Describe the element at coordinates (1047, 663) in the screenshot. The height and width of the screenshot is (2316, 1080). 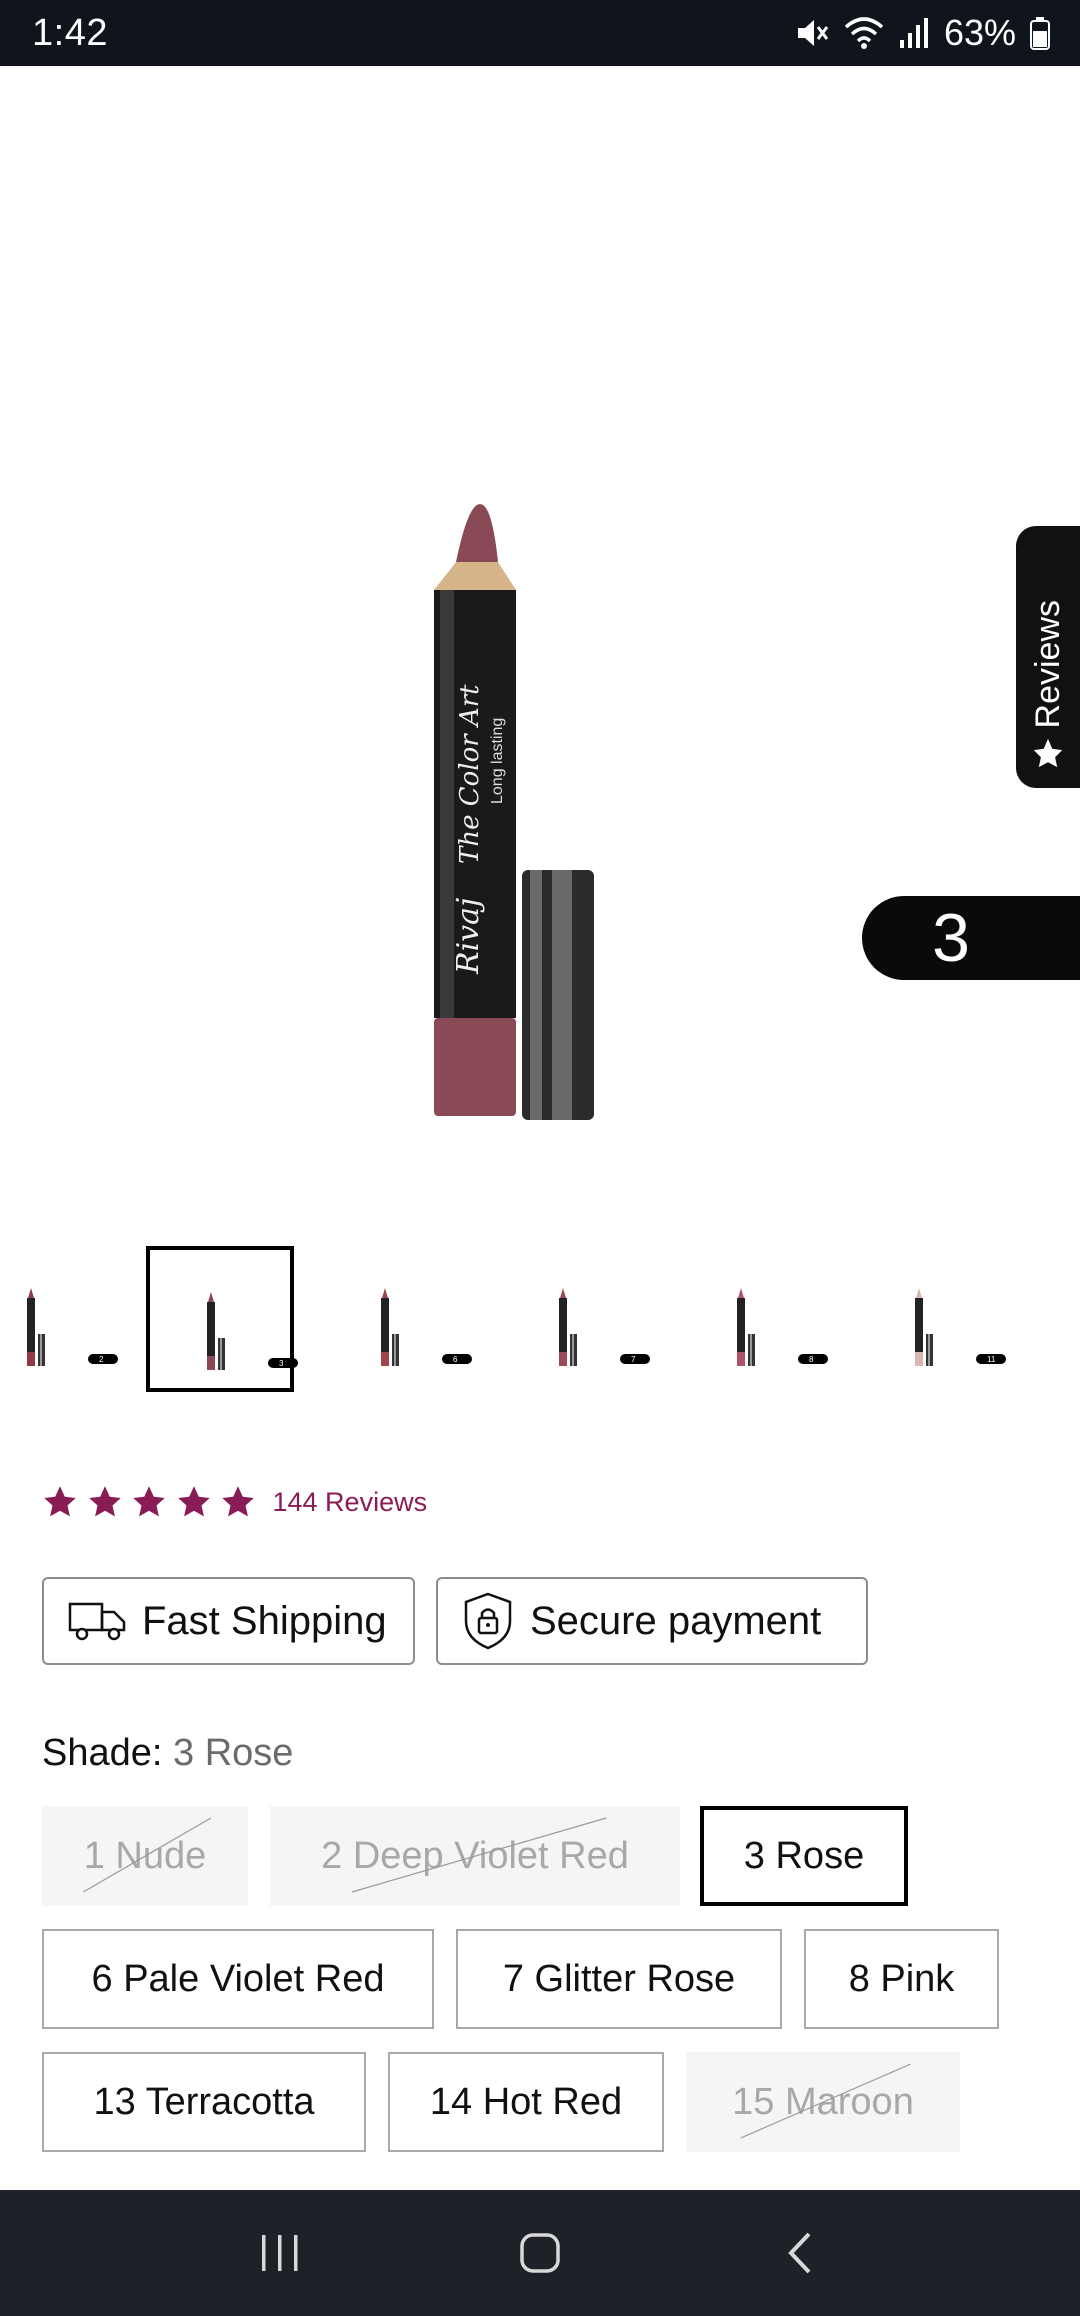
I see `reviews-tab-label: Reviews` at that location.